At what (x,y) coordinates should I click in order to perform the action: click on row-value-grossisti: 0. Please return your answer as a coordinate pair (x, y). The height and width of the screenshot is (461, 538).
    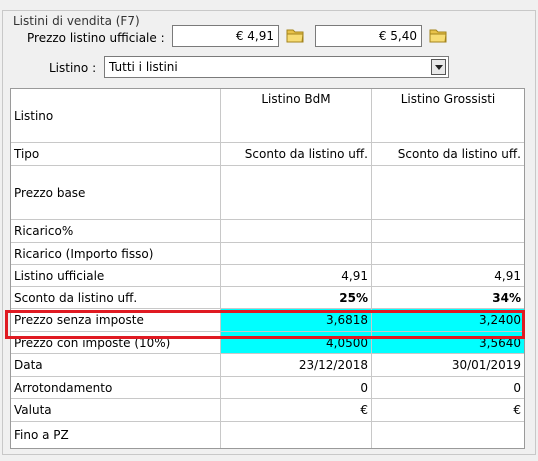
    Looking at the image, I should click on (448, 387).